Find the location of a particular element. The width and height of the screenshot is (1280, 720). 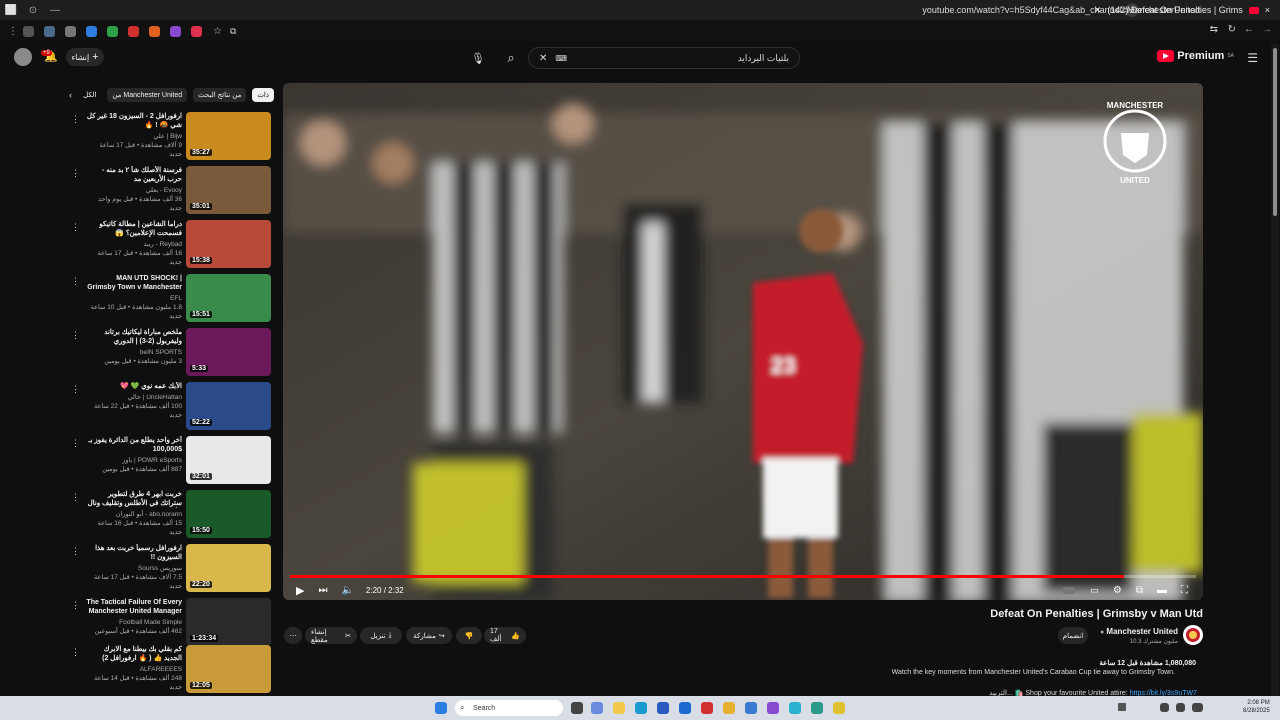

reload-icon: ↻ is located at coordinates (1232, 29).